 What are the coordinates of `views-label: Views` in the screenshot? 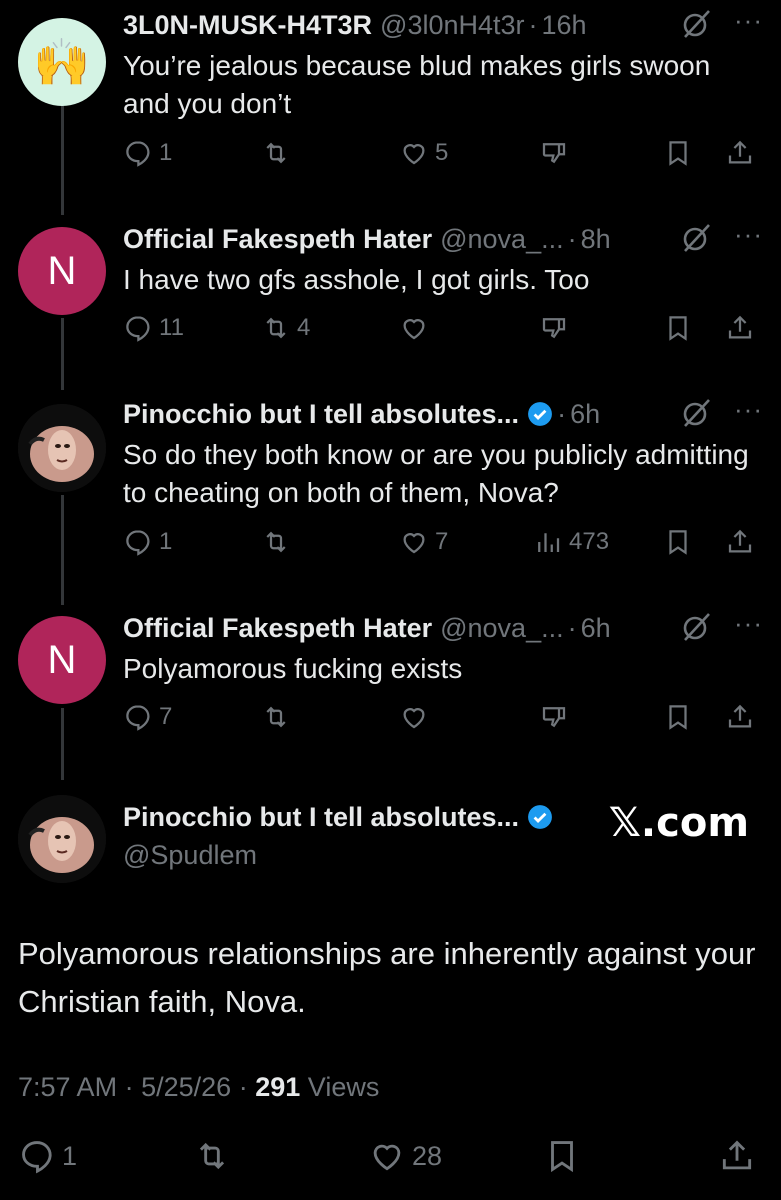 It's located at (343, 1087).